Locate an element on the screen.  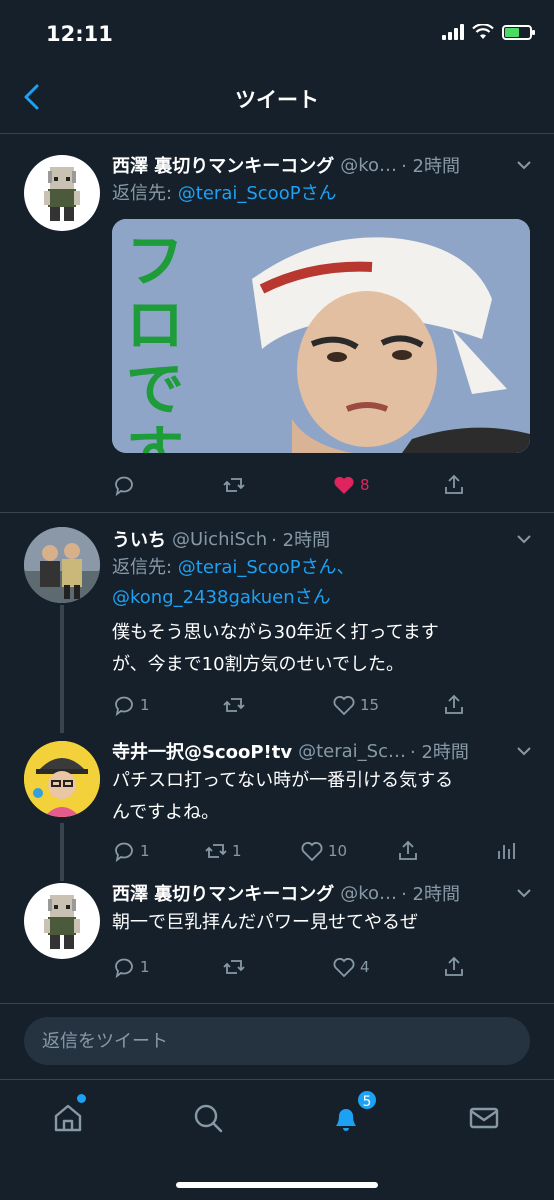
mention-link: @terai_ScooPさん is located at coordinates (257, 193).